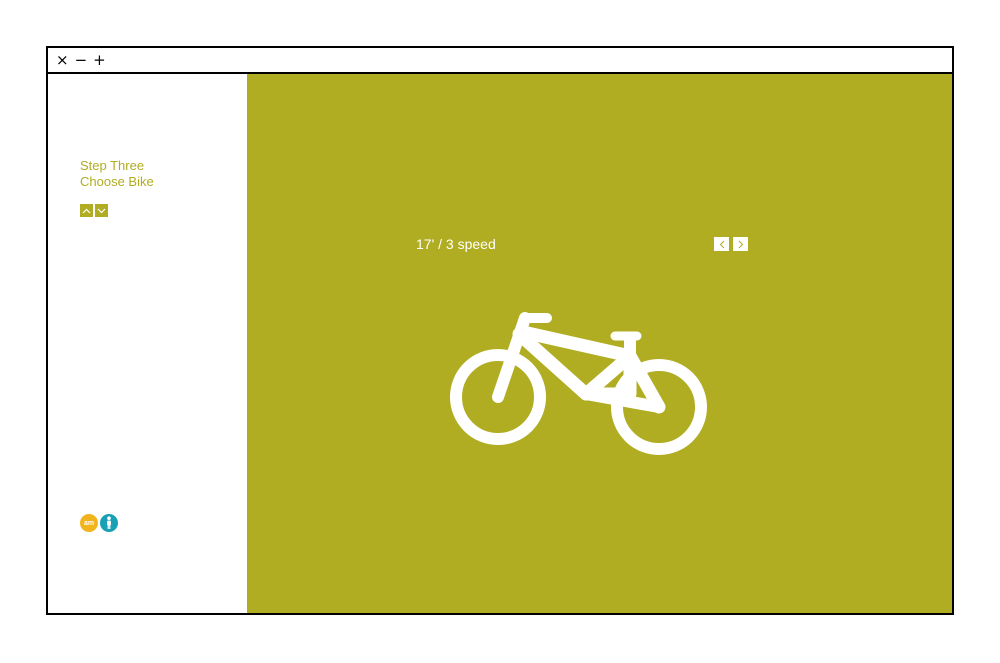  I want to click on person-icon, so click(109, 522).